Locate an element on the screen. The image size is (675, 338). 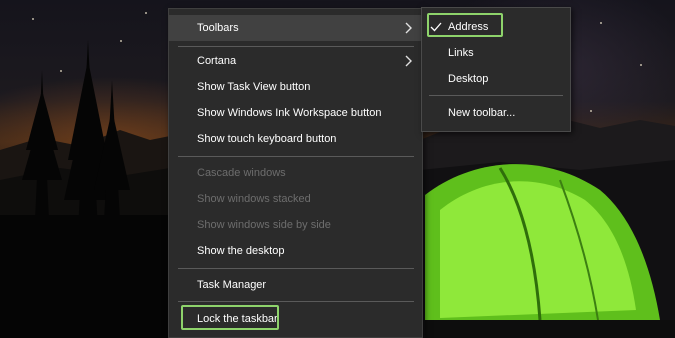
menu-item-label: Cascade windows is located at coordinates (241, 173).